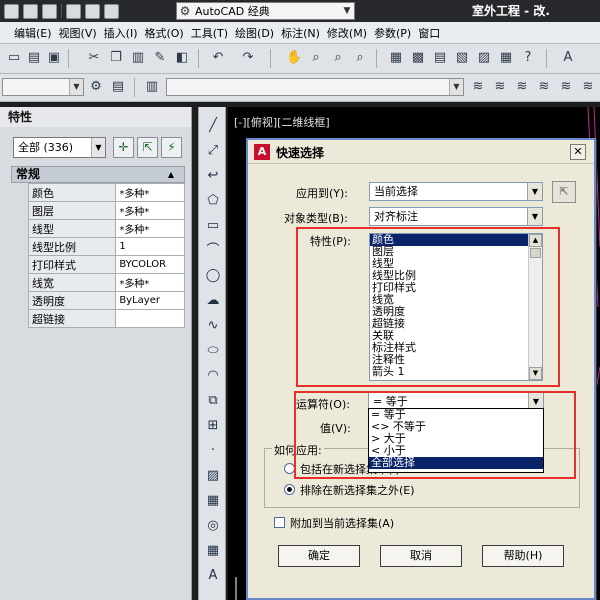  Describe the element at coordinates (338, 58) in the screenshot. I see `zoom-window-icon: ⌕` at that location.